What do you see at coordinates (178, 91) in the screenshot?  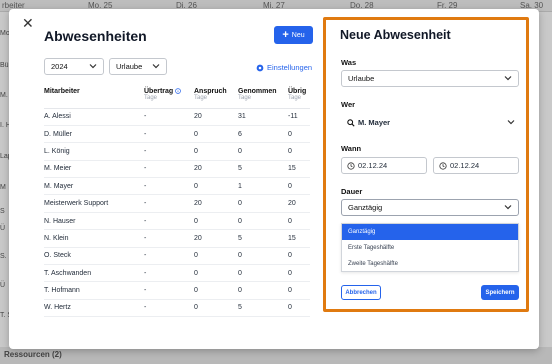 I see `info-icon` at bounding box center [178, 91].